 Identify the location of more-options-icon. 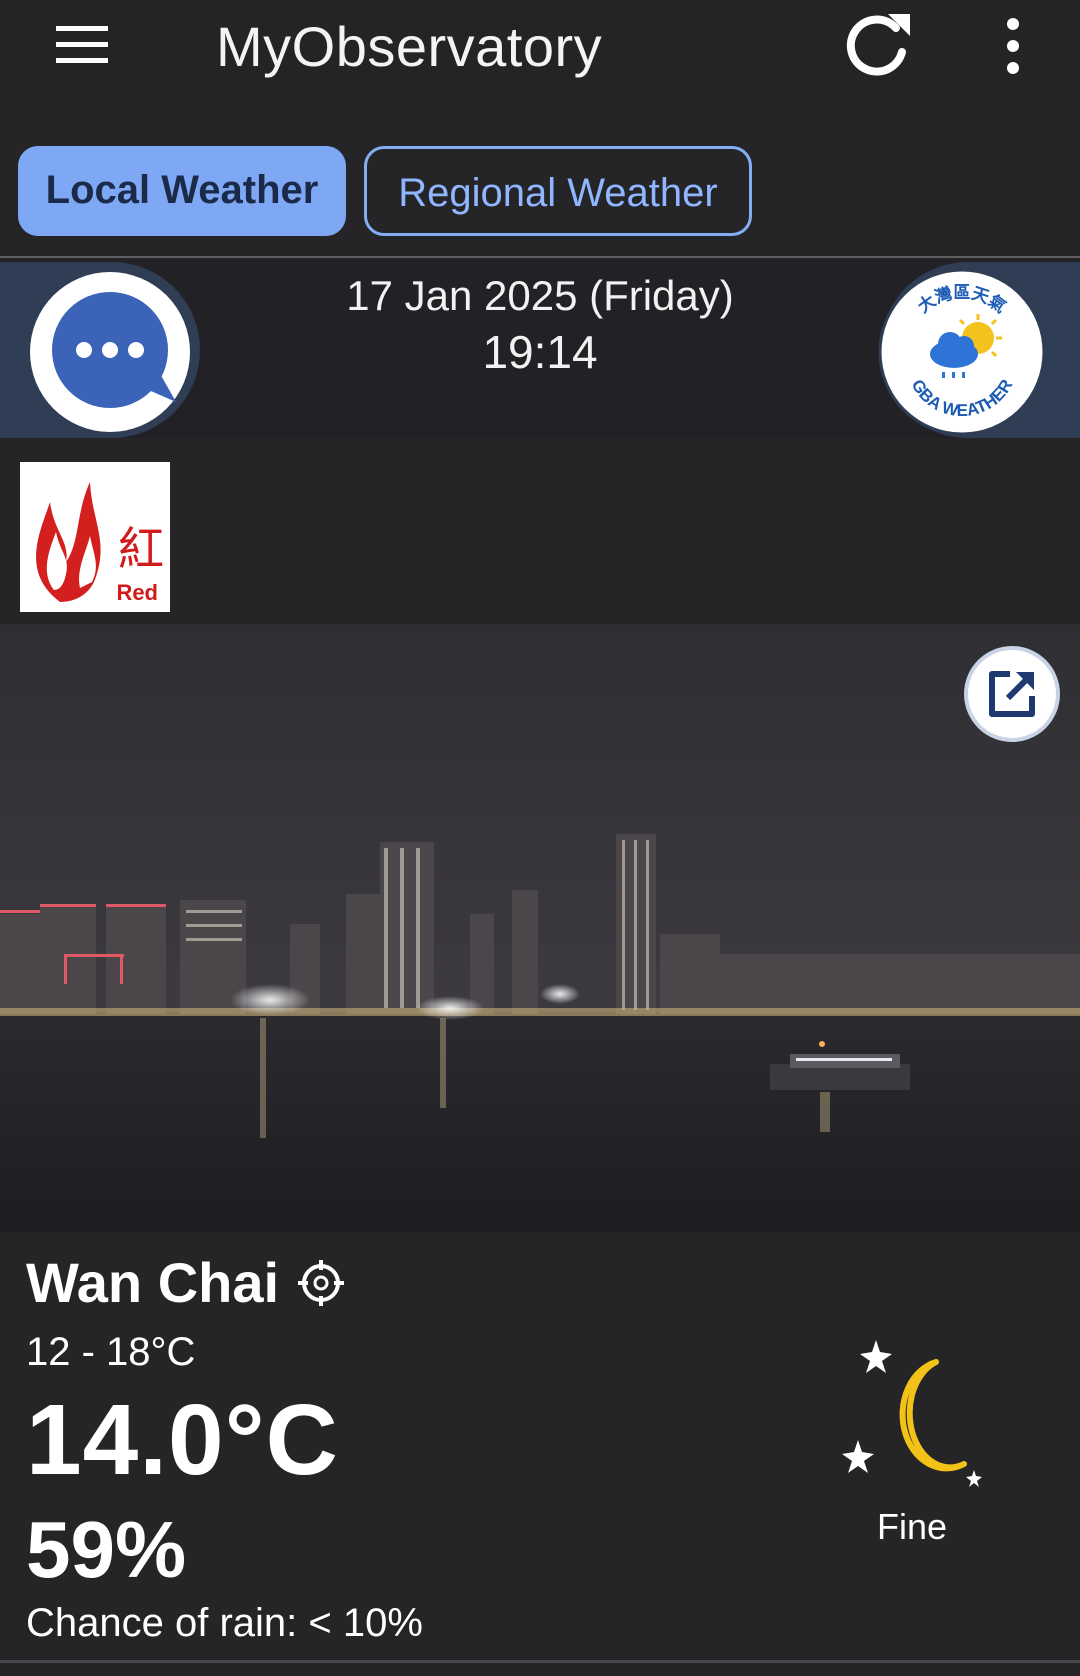
(1013, 48).